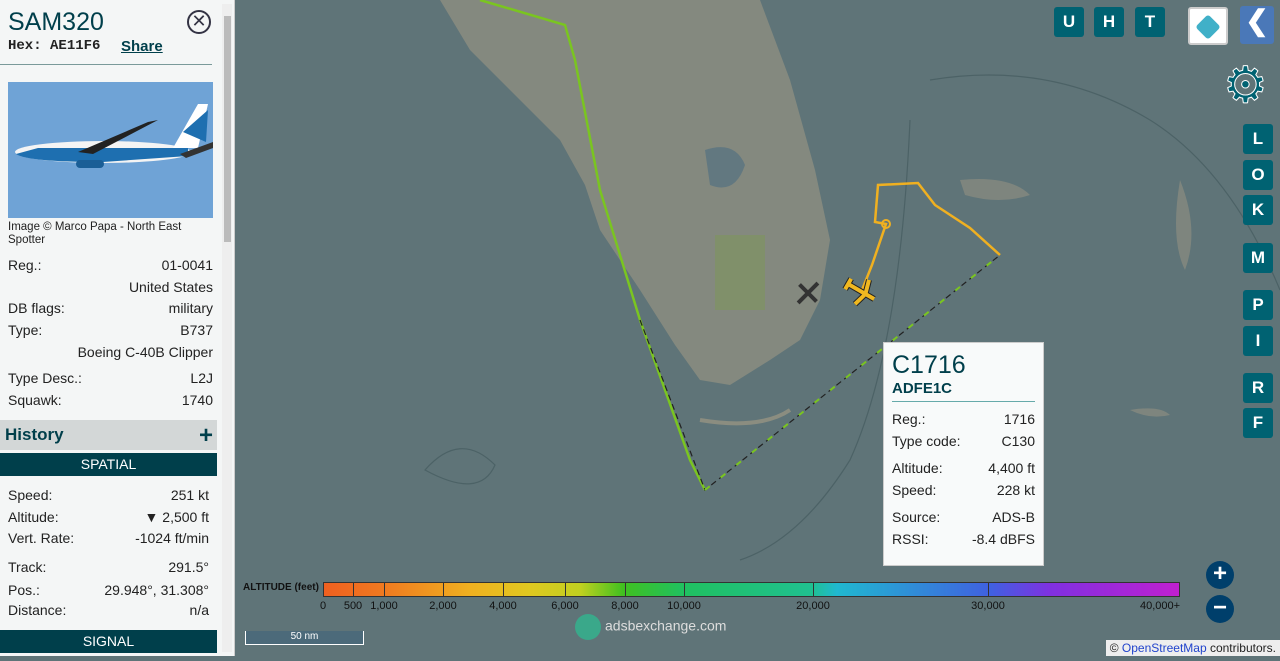 The width and height of the screenshot is (1280, 661). I want to click on spatial-value: 251 kt, so click(189, 495).